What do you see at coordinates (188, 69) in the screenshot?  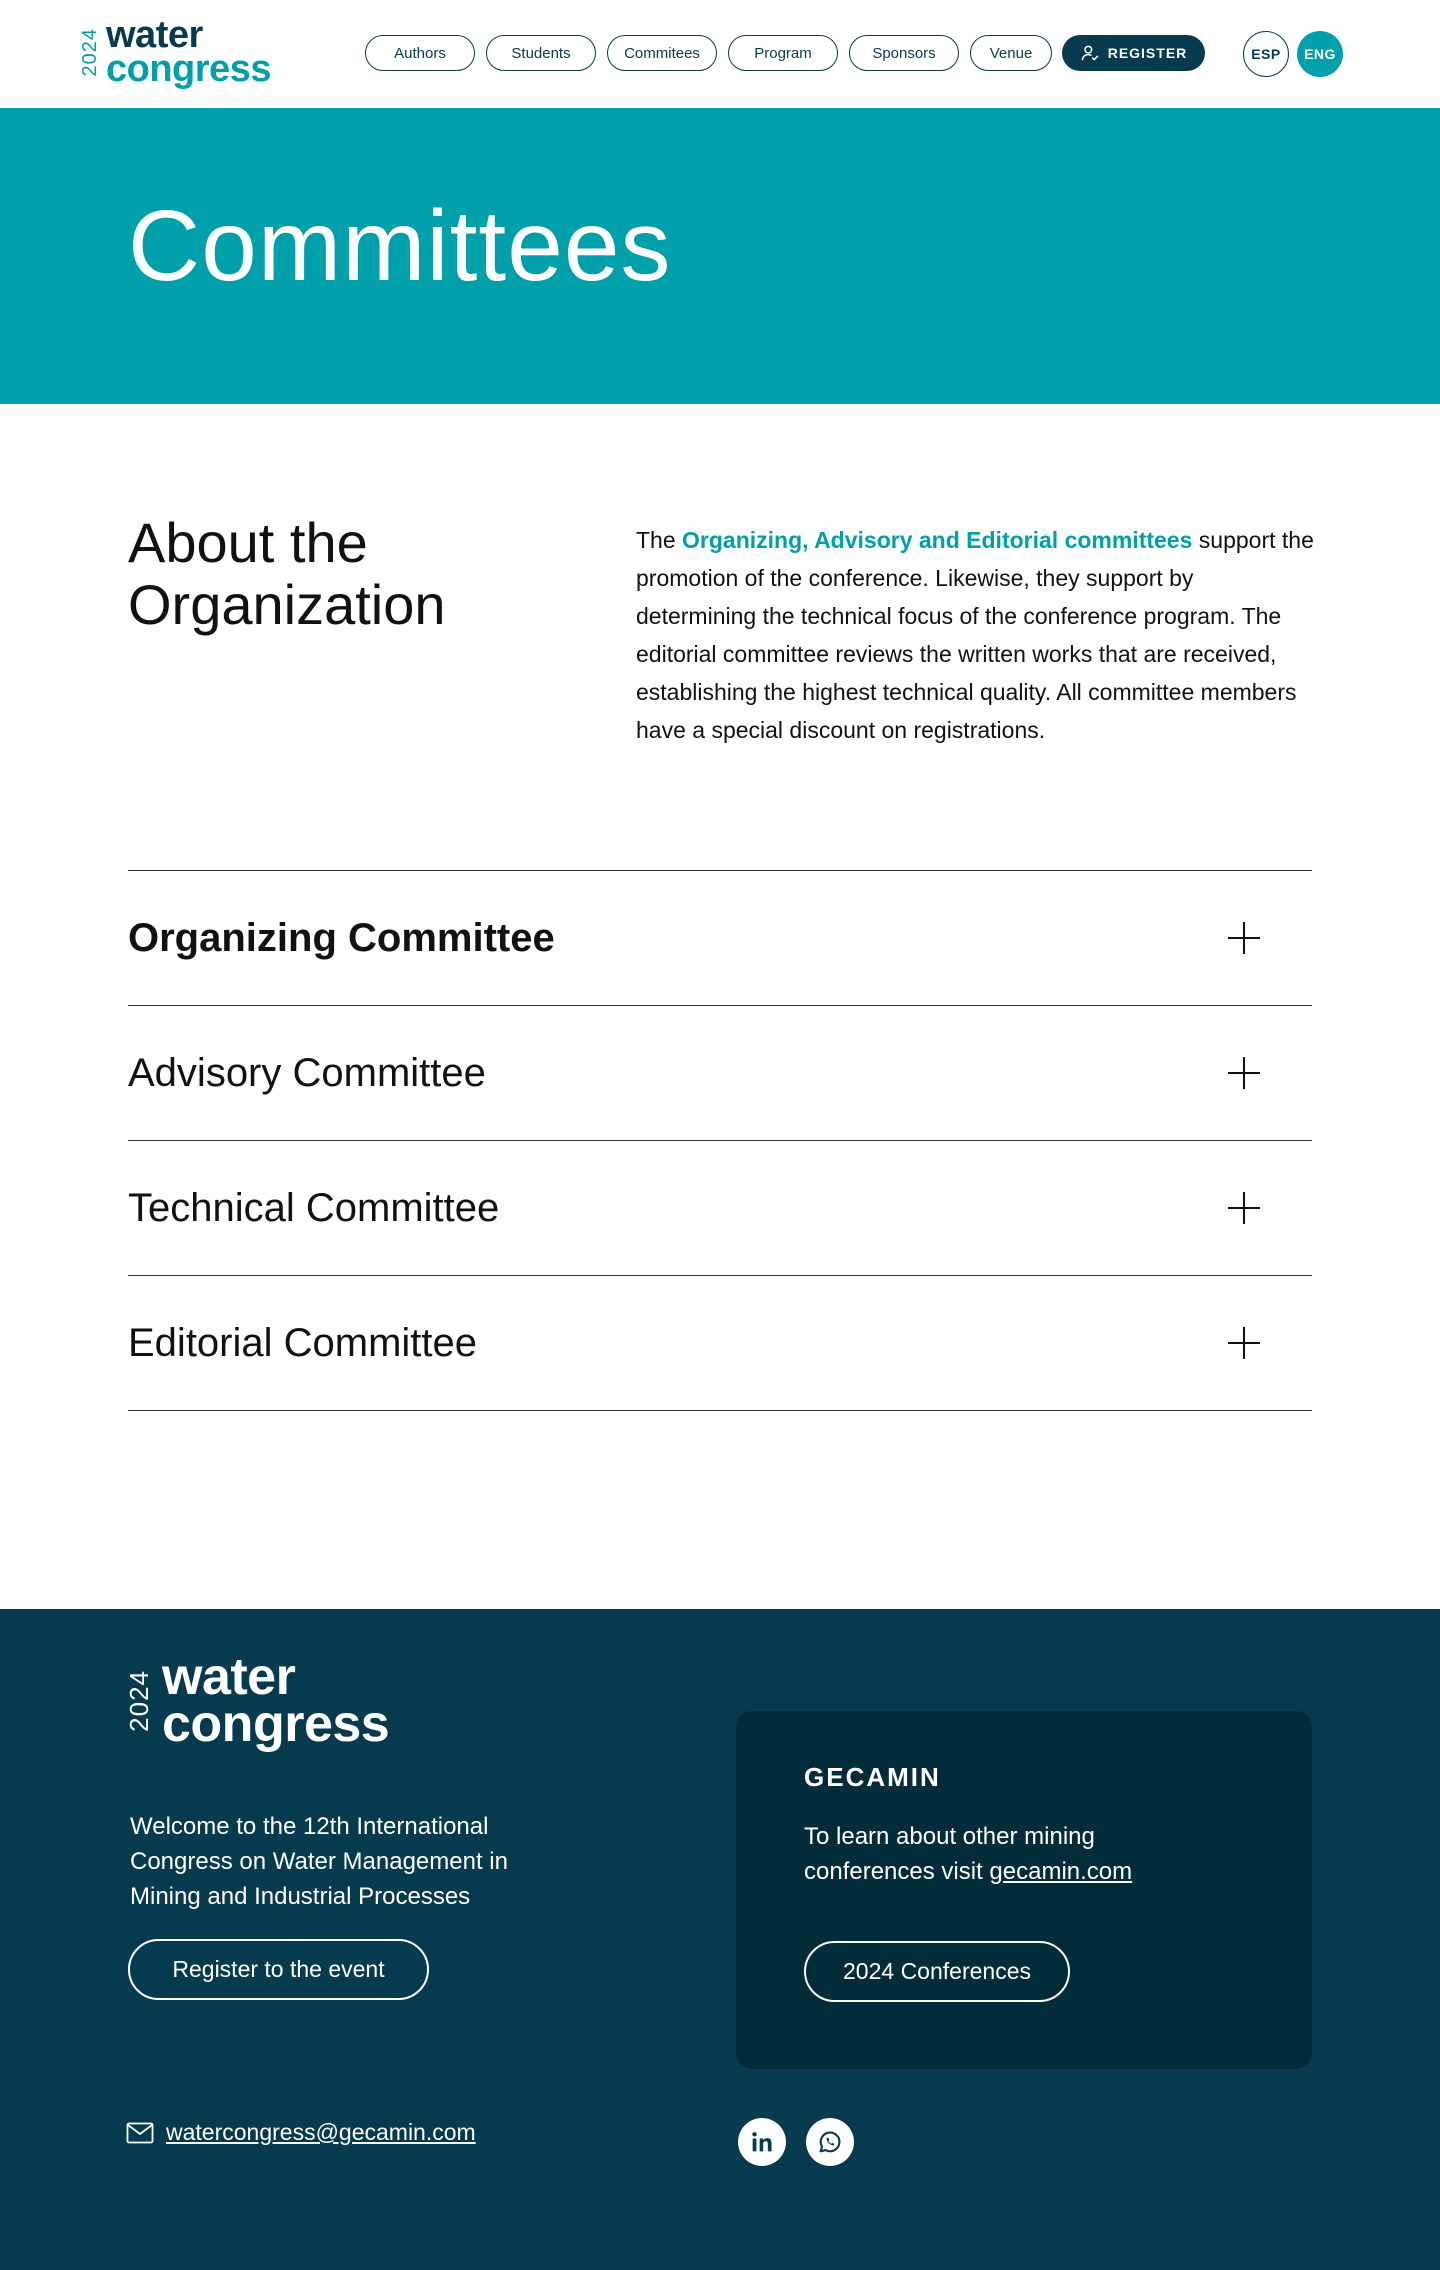 I see `logo-word-congress: congress` at bounding box center [188, 69].